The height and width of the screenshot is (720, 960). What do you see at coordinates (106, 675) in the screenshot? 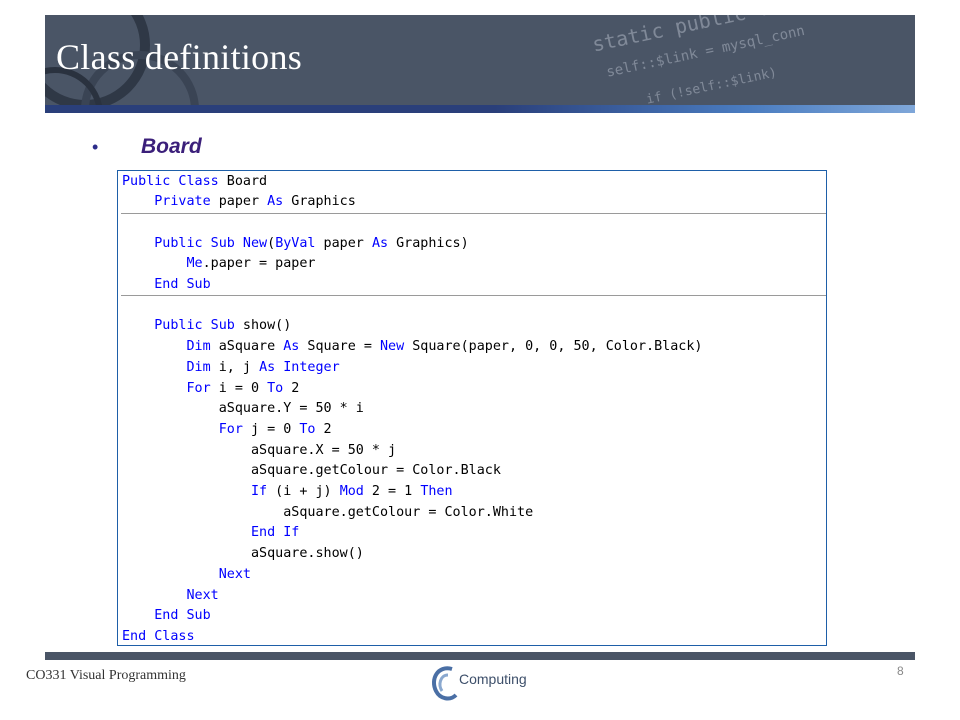
I see `footer-course-name: CO331 Visual Programming` at bounding box center [106, 675].